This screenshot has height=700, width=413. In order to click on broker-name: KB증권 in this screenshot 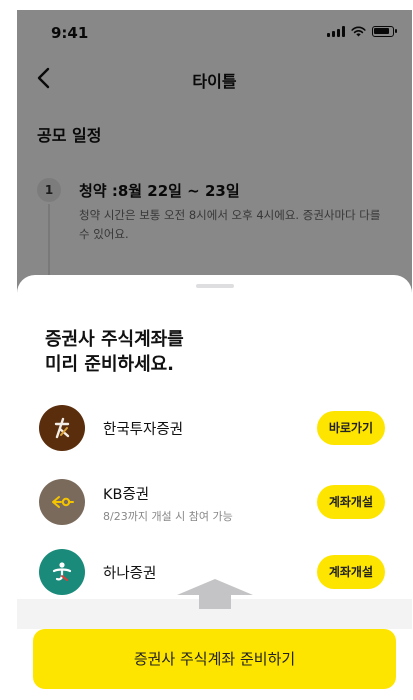, I will do `click(126, 495)`.